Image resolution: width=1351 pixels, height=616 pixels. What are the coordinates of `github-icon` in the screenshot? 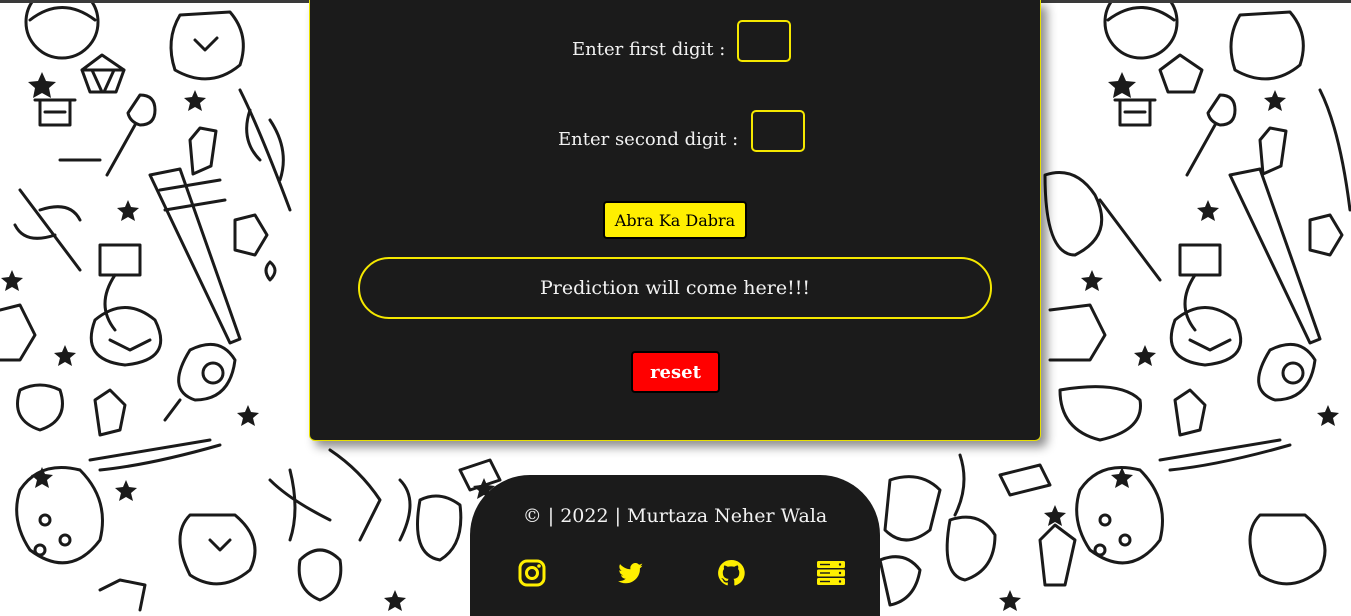 It's located at (731, 575).